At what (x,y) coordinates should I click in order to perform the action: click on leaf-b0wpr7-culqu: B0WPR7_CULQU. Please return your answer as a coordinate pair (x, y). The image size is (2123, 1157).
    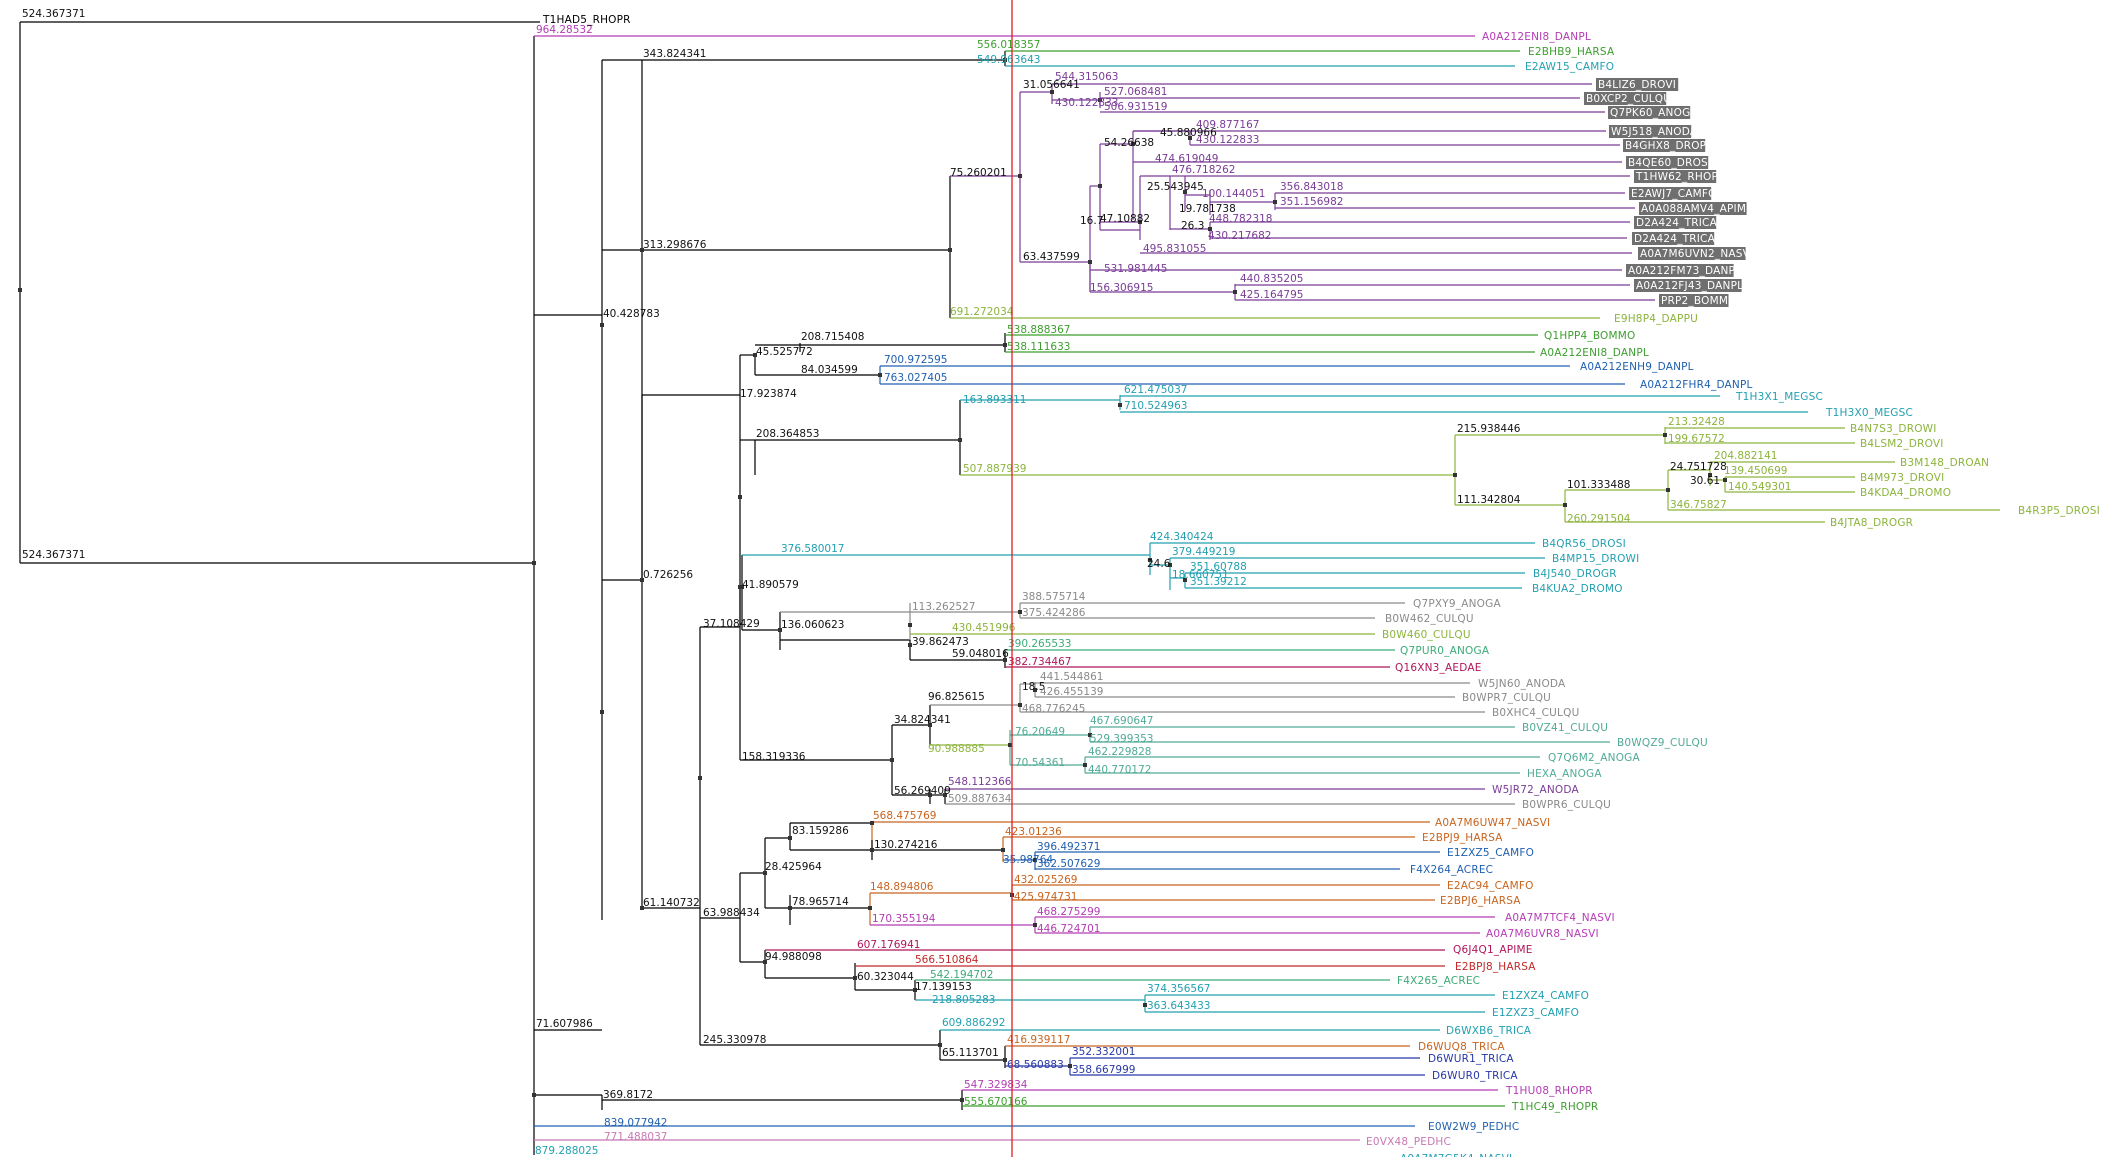
    Looking at the image, I should click on (1506, 698).